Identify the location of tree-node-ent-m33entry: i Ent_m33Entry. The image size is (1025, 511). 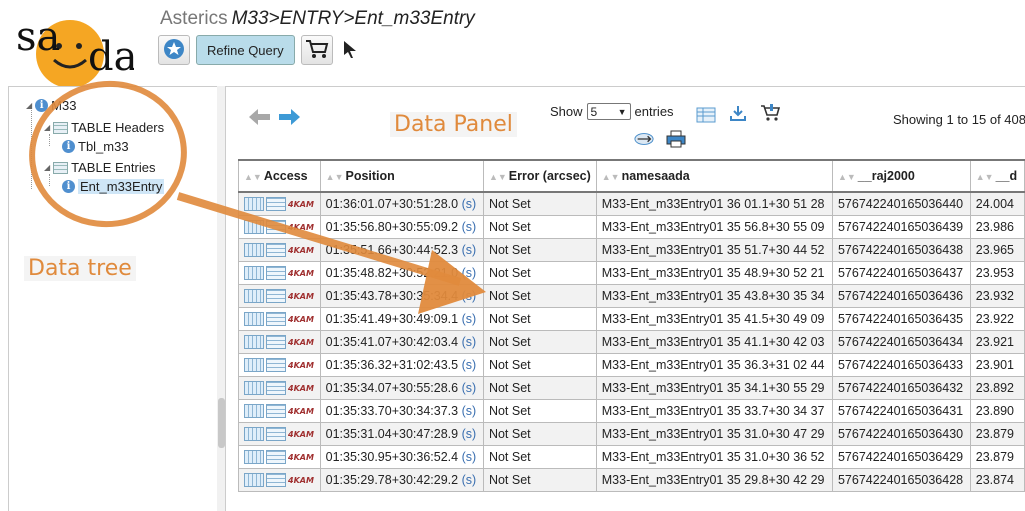
(113, 186).